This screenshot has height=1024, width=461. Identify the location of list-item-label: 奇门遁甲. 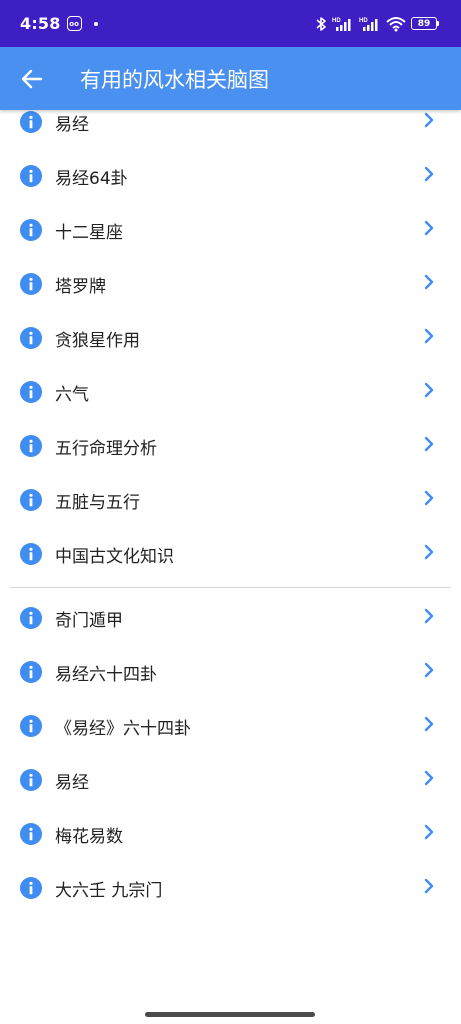
(89, 620).